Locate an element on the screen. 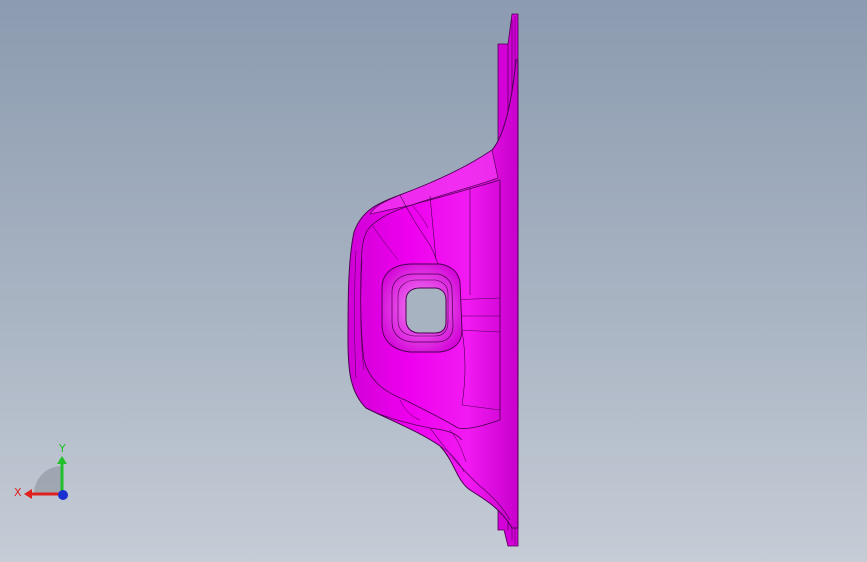 The width and height of the screenshot is (867, 562). coordinate-triad: Y X is located at coordinates (41, 471).